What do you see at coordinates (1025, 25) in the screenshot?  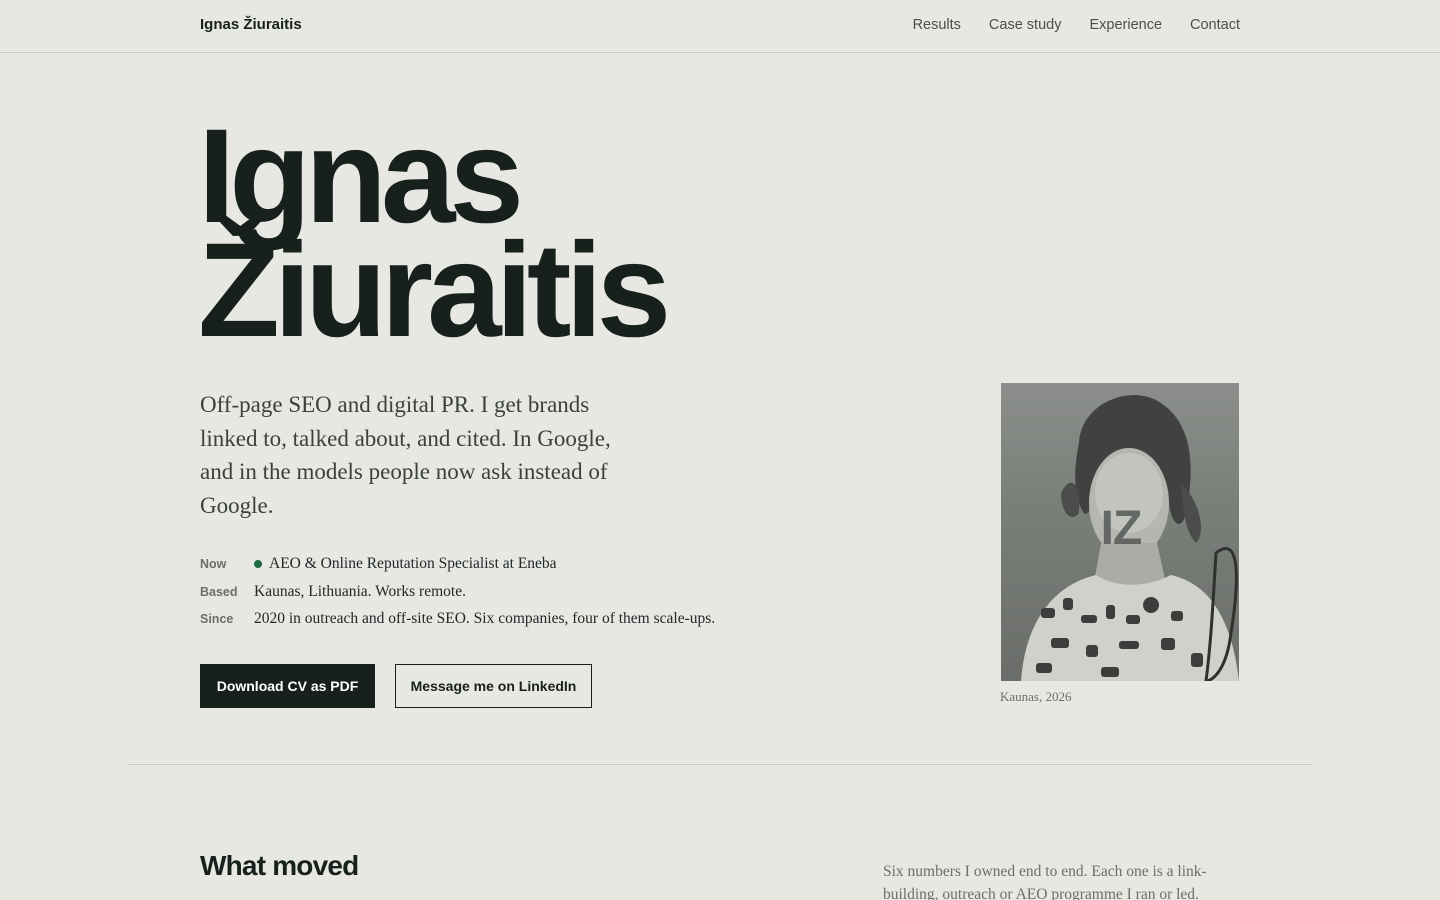 I see `nav-link-case-study: Case study` at bounding box center [1025, 25].